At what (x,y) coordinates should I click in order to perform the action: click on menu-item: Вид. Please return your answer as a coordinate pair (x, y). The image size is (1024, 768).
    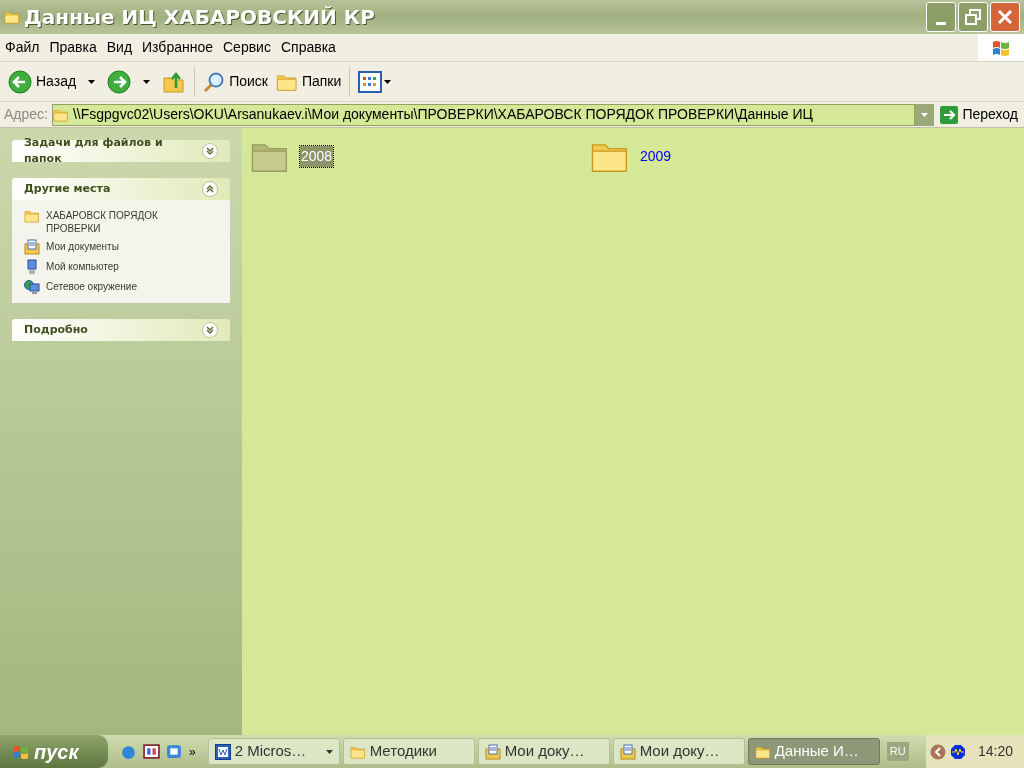
    Looking at the image, I should click on (119, 47).